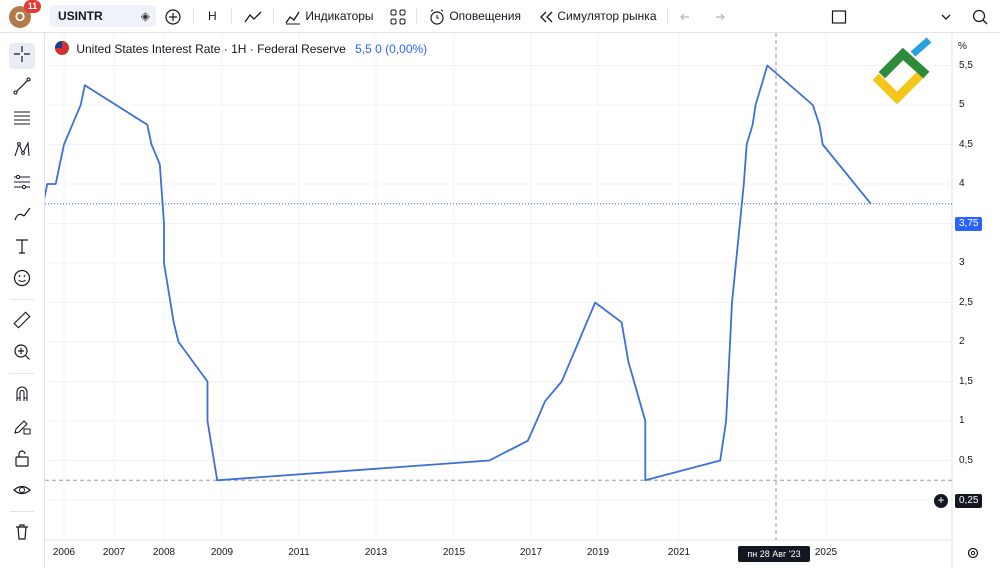 The width and height of the screenshot is (1000, 568). Describe the element at coordinates (293, 17) in the screenshot. I see `indicators-icon` at that location.